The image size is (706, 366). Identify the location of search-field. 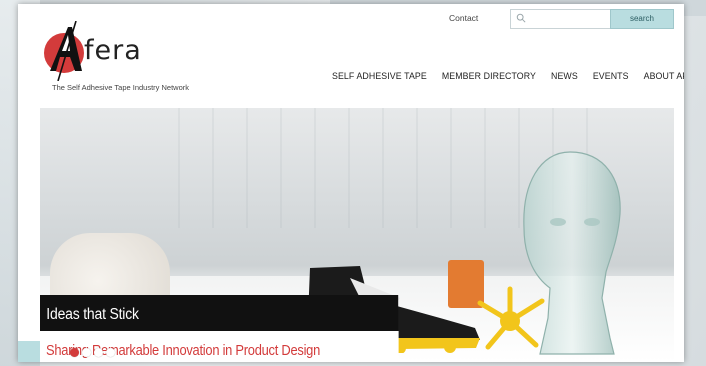
(560, 19).